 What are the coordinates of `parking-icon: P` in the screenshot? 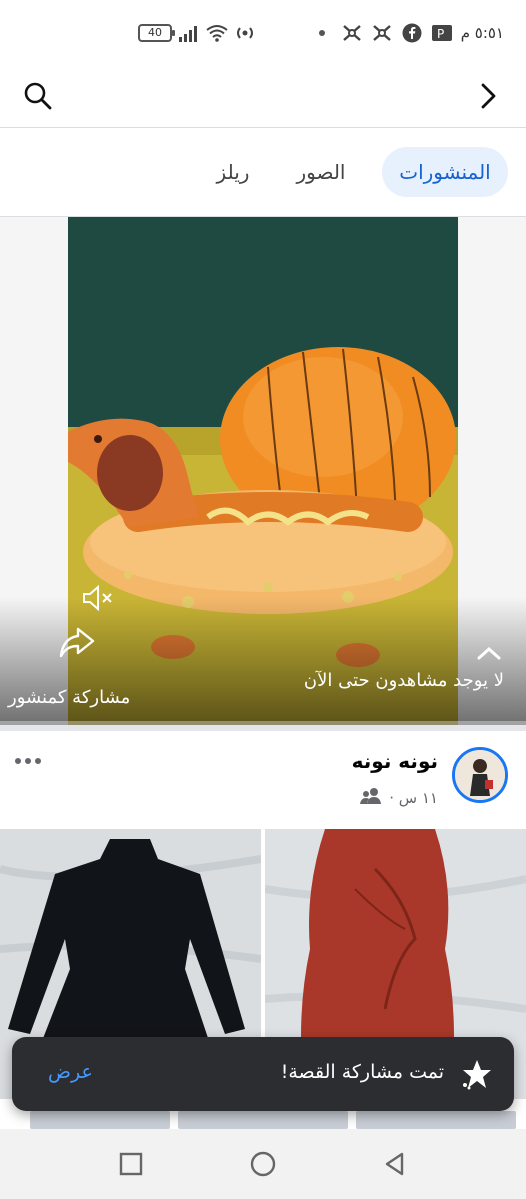 It's located at (442, 33).